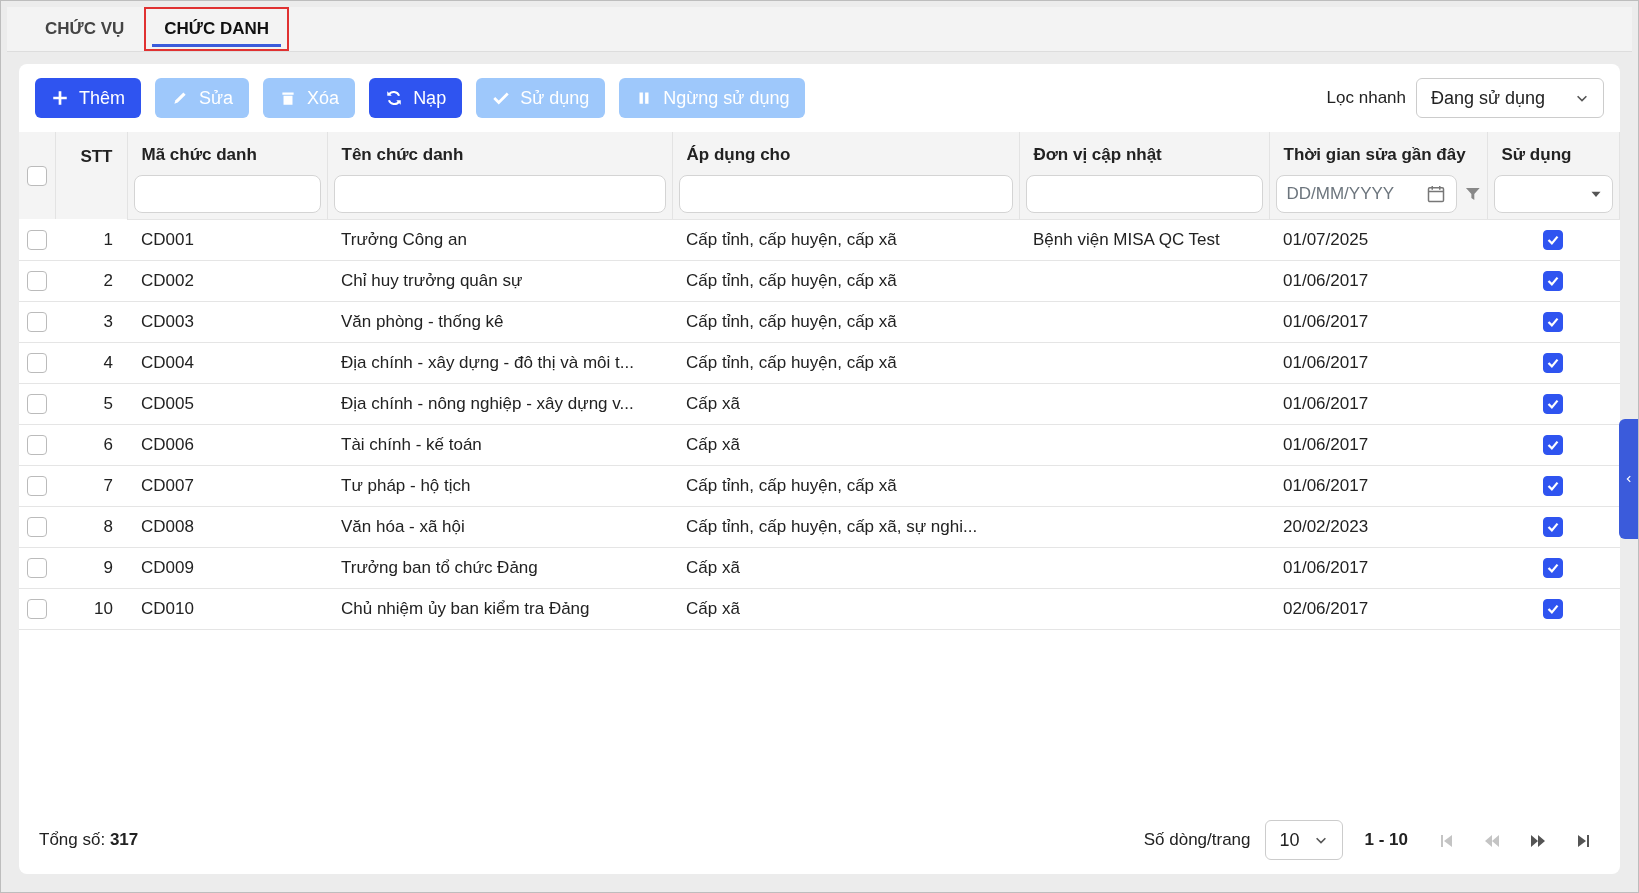 The width and height of the screenshot is (1639, 893). I want to click on date-filter-field: DD/MM/YYYY, so click(1366, 193).